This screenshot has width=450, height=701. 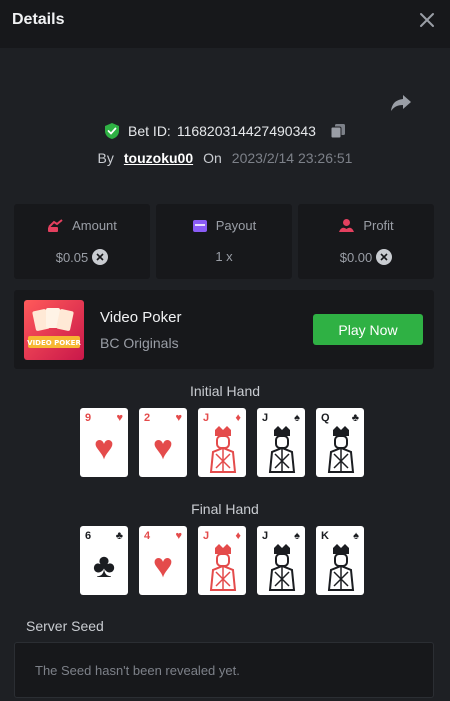 What do you see at coordinates (225, 24) in the screenshot?
I see `details-header: Details` at bounding box center [225, 24].